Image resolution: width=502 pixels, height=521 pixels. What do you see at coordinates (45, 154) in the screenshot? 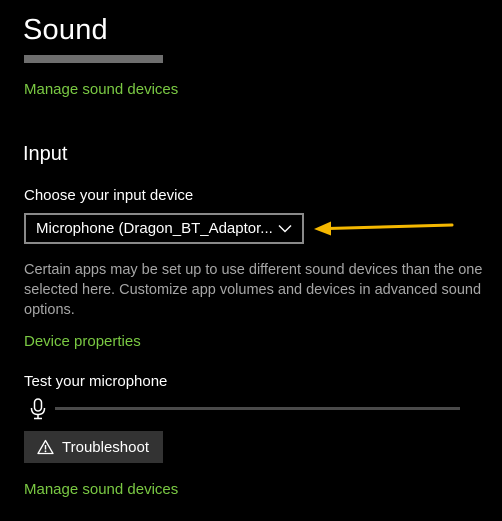
I see `input-section-title: Input` at bounding box center [45, 154].